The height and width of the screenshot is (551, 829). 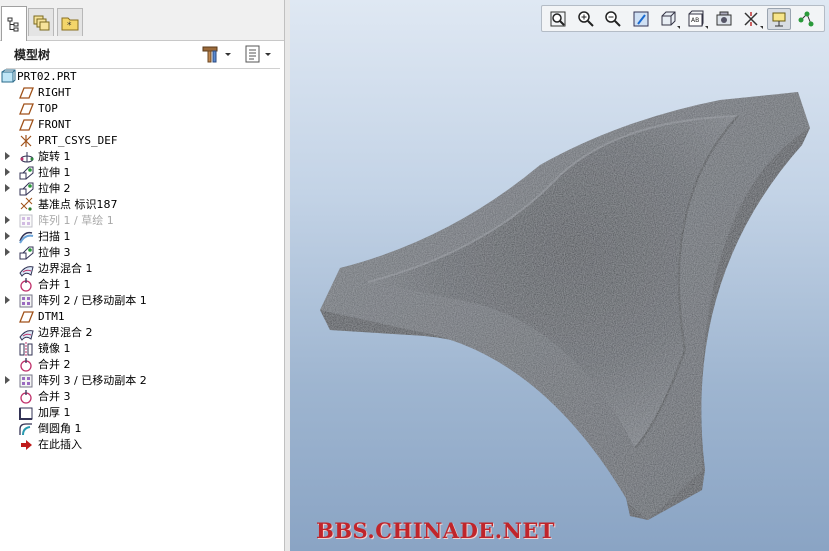 What do you see at coordinates (26, 335) in the screenshot?
I see `boundary-blend-icon` at bounding box center [26, 335].